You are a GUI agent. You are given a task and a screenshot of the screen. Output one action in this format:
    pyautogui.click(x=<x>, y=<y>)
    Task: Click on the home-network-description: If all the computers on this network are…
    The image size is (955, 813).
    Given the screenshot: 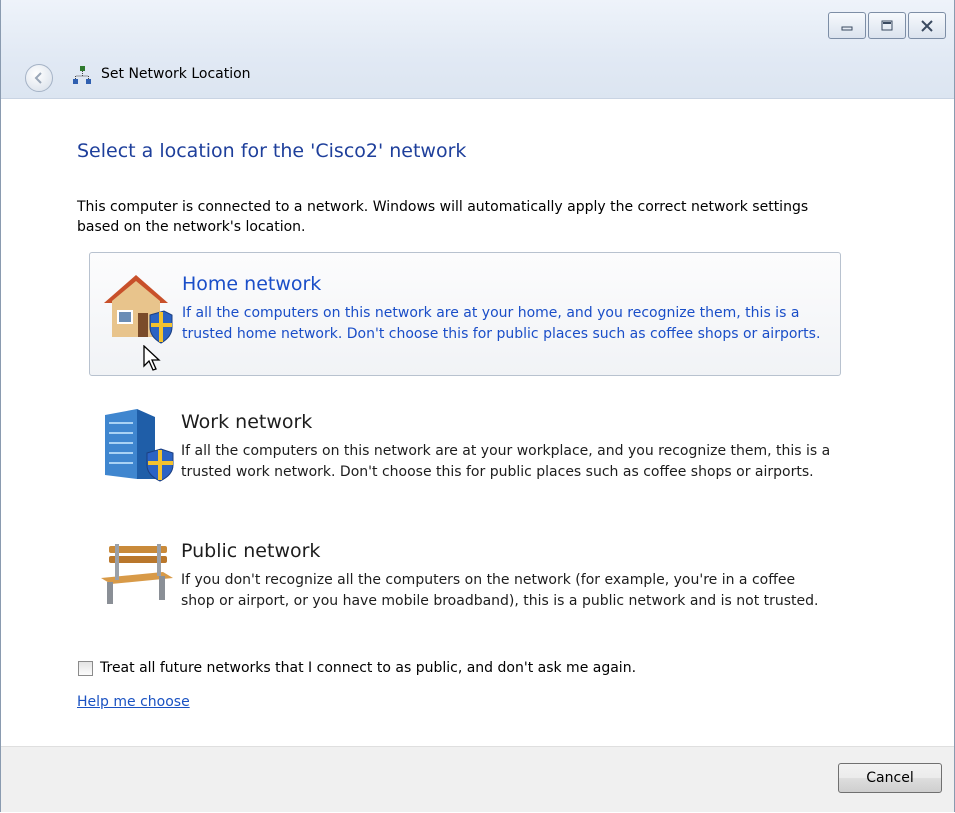 What is the action you would take?
    pyautogui.click(x=501, y=323)
    